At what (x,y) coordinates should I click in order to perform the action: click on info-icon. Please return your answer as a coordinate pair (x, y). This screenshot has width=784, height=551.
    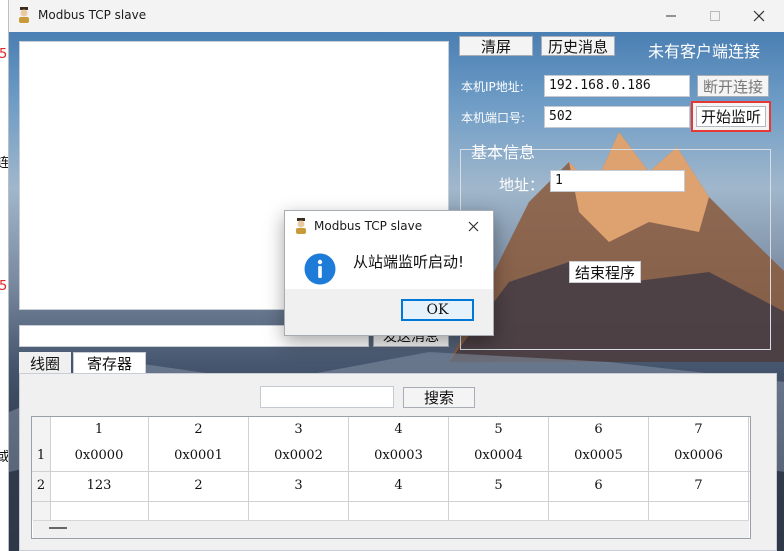
    Looking at the image, I should click on (320, 269).